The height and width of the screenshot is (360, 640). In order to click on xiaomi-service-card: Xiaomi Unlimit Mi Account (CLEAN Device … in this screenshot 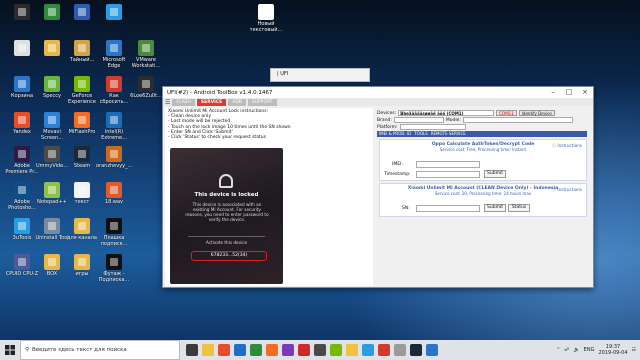, I will do `click(483, 200)`.